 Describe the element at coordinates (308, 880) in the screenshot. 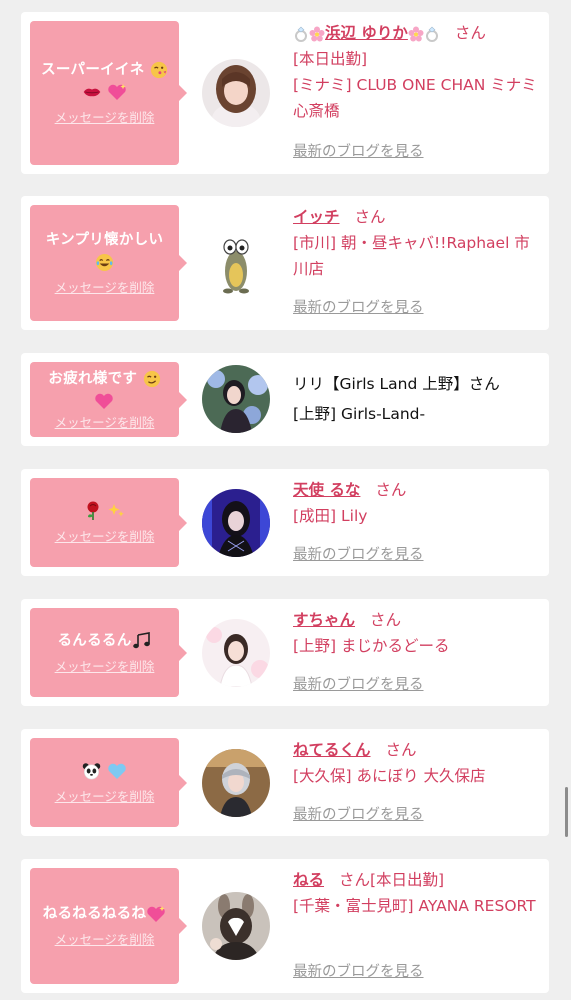

I see `profile-name-link: ねる` at that location.